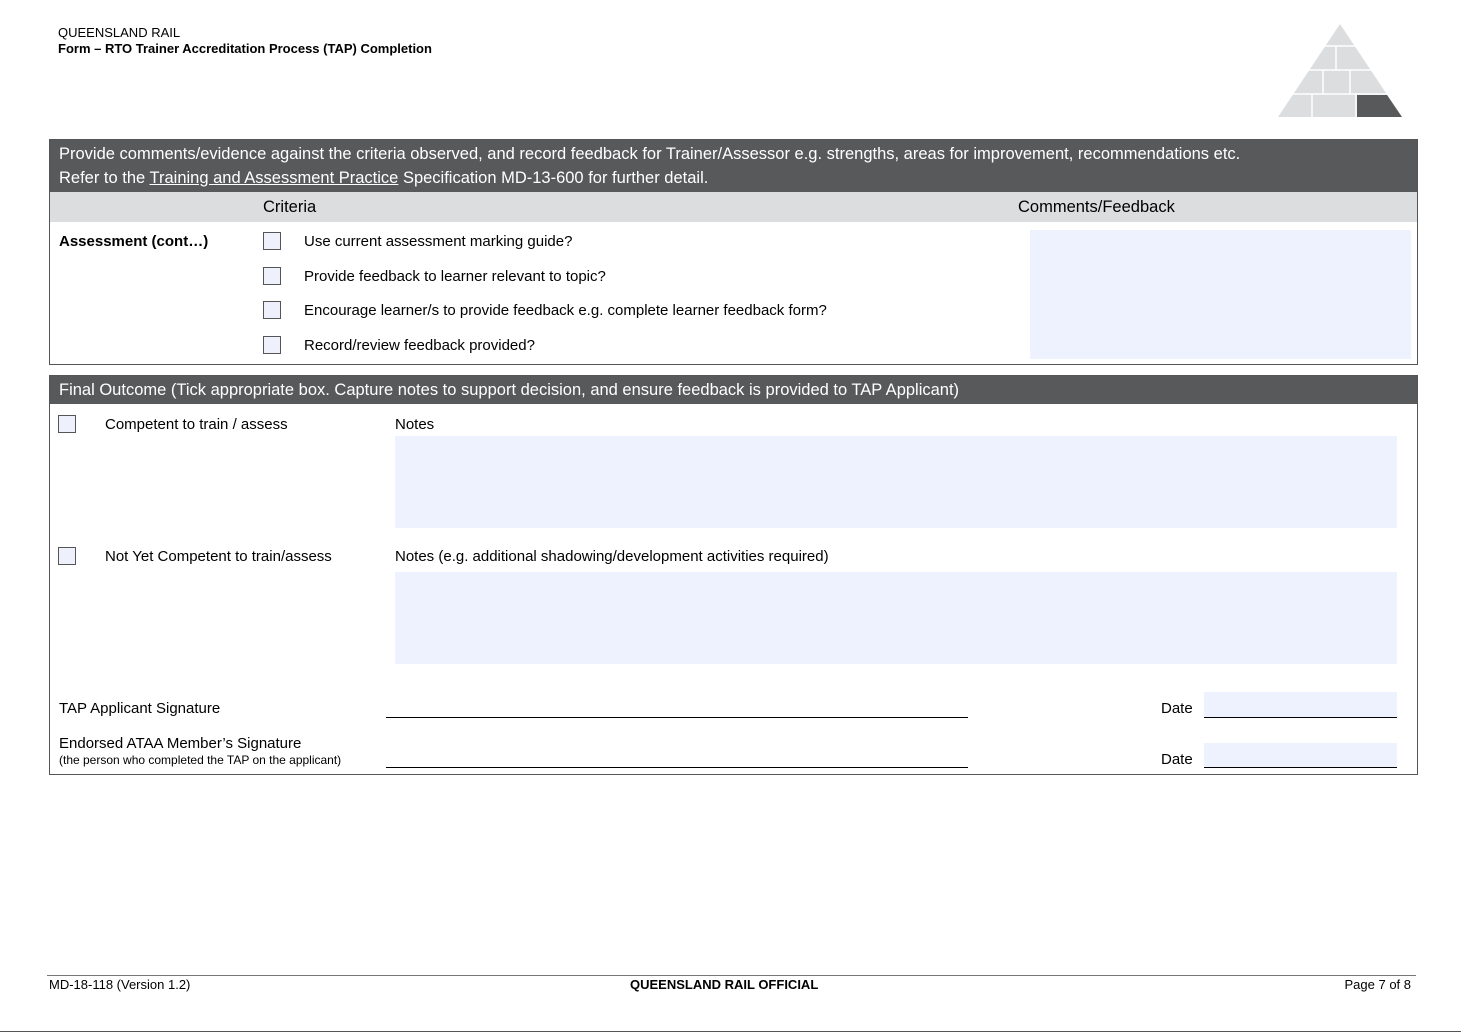  I want to click on applicant-date-label: Date, so click(1177, 708).